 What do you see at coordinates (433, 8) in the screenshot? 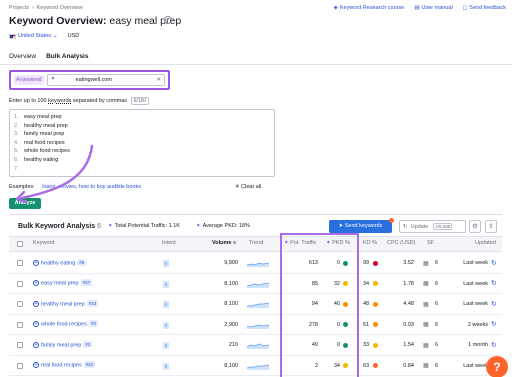
I see `user-manual-link: ▤ User manual` at bounding box center [433, 8].